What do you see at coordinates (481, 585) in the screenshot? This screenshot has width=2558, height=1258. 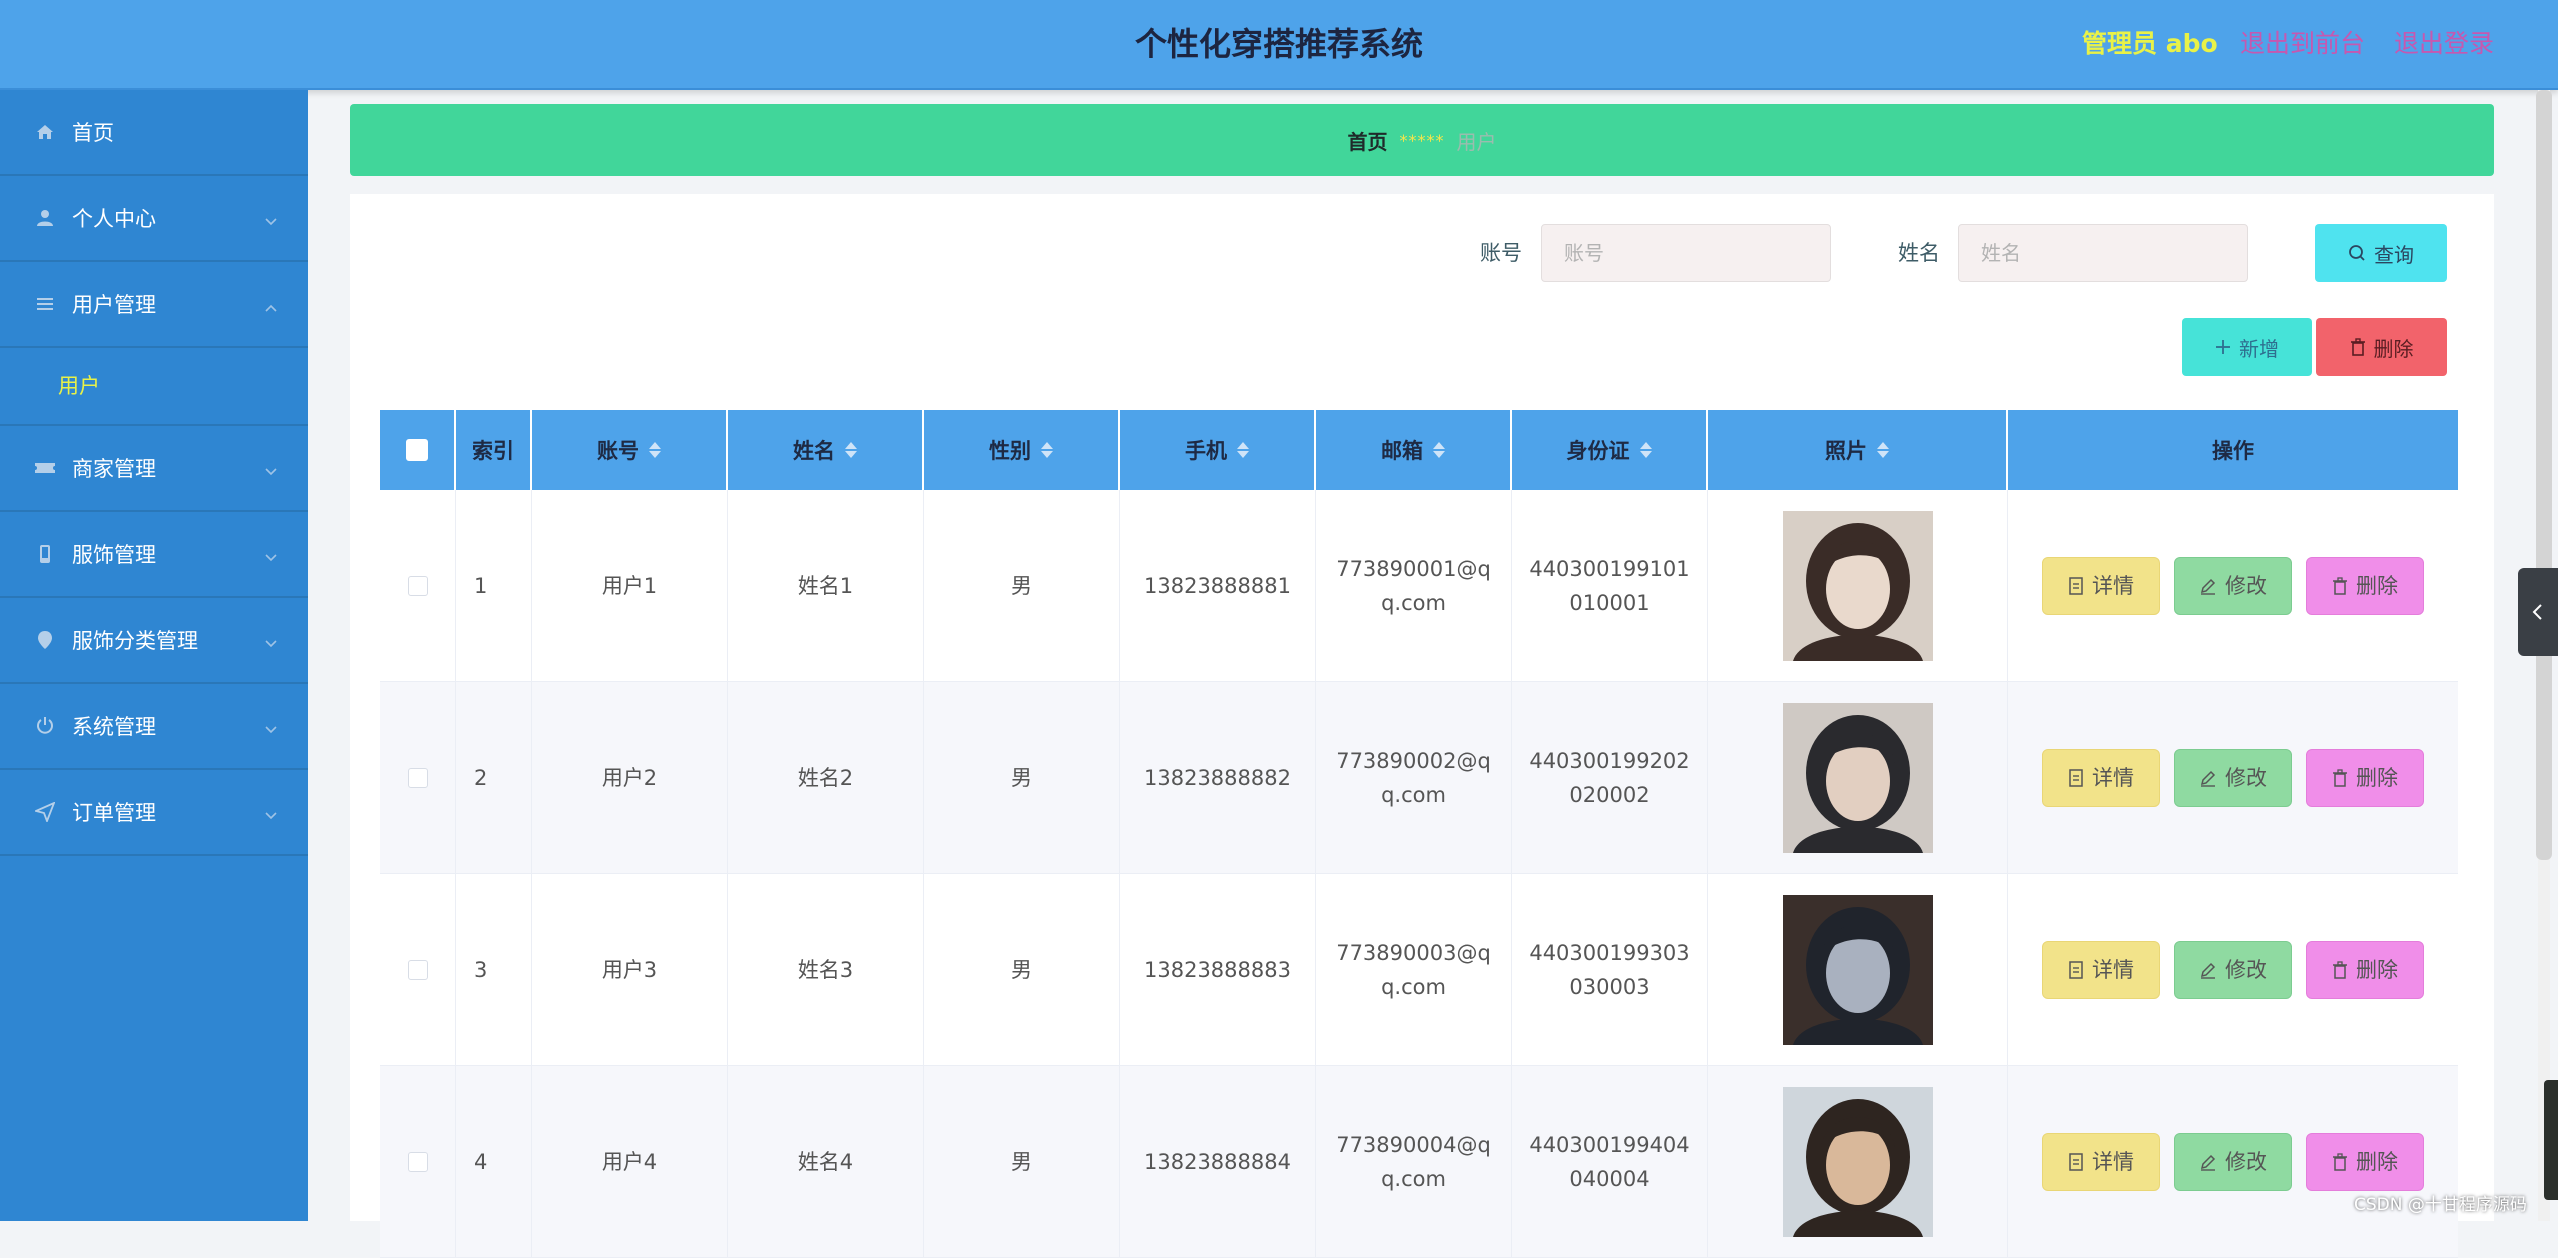 I see `cell-index-text: 1` at bounding box center [481, 585].